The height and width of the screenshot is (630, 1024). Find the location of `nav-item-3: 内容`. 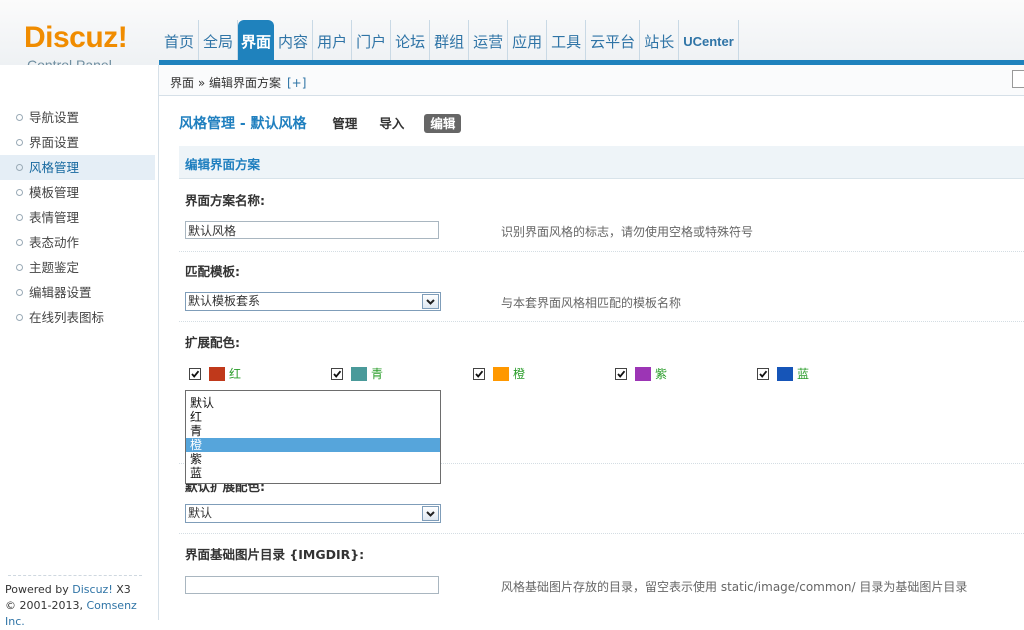

nav-item-3: 内容 is located at coordinates (294, 40).